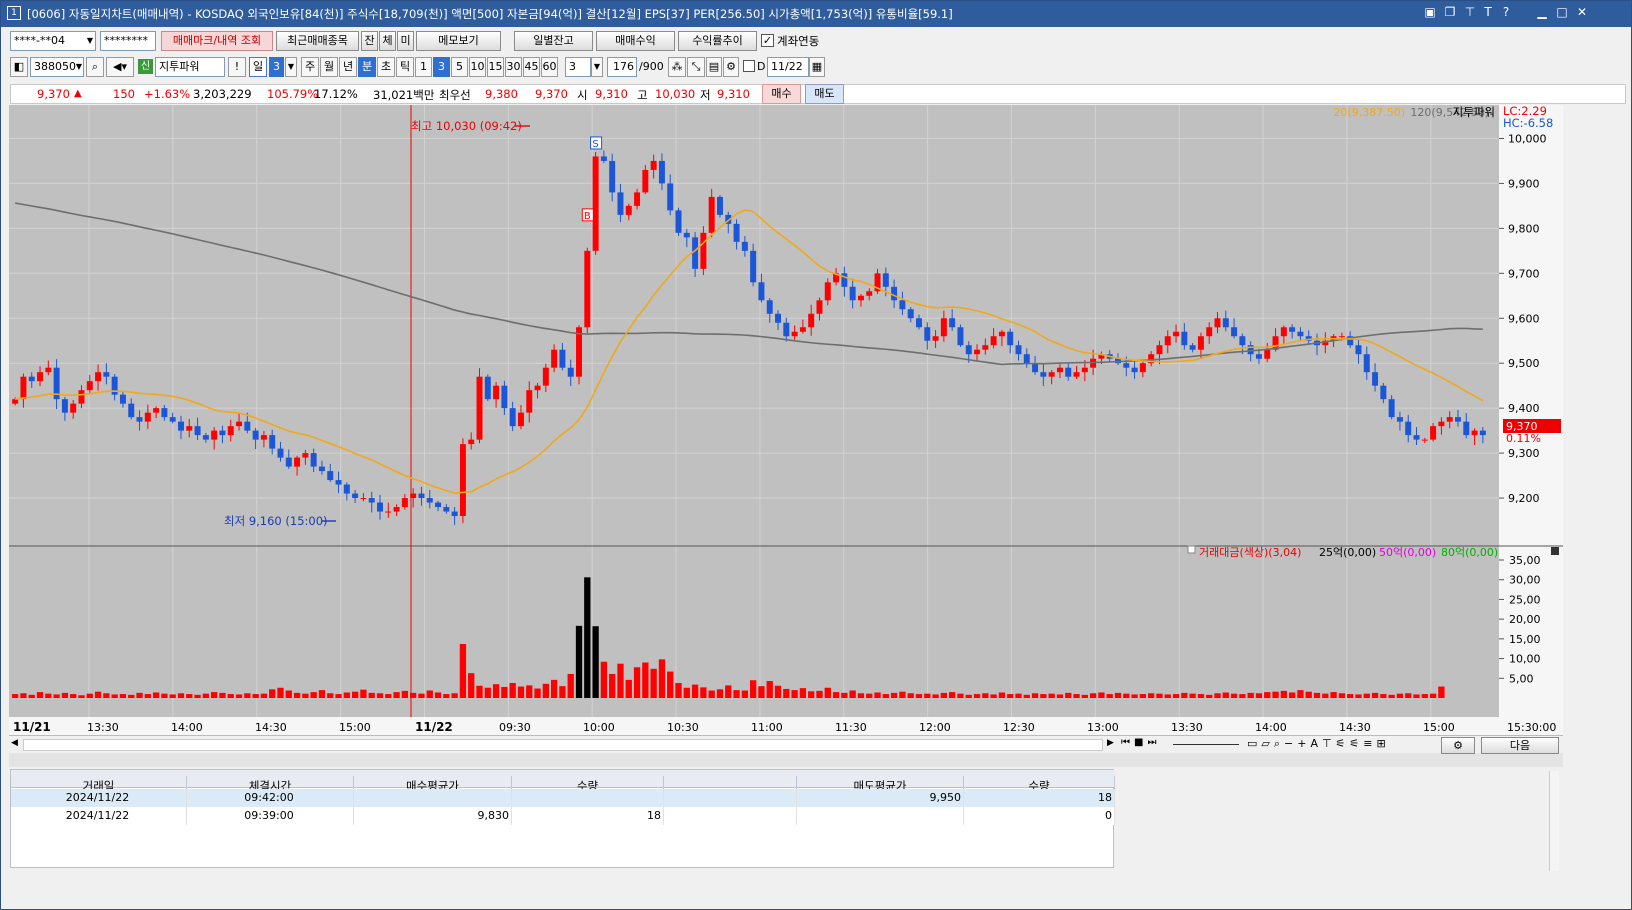 The width and height of the screenshot is (1632, 910). Describe the element at coordinates (1554, 821) in the screenshot. I see `table-scrollbar` at that location.